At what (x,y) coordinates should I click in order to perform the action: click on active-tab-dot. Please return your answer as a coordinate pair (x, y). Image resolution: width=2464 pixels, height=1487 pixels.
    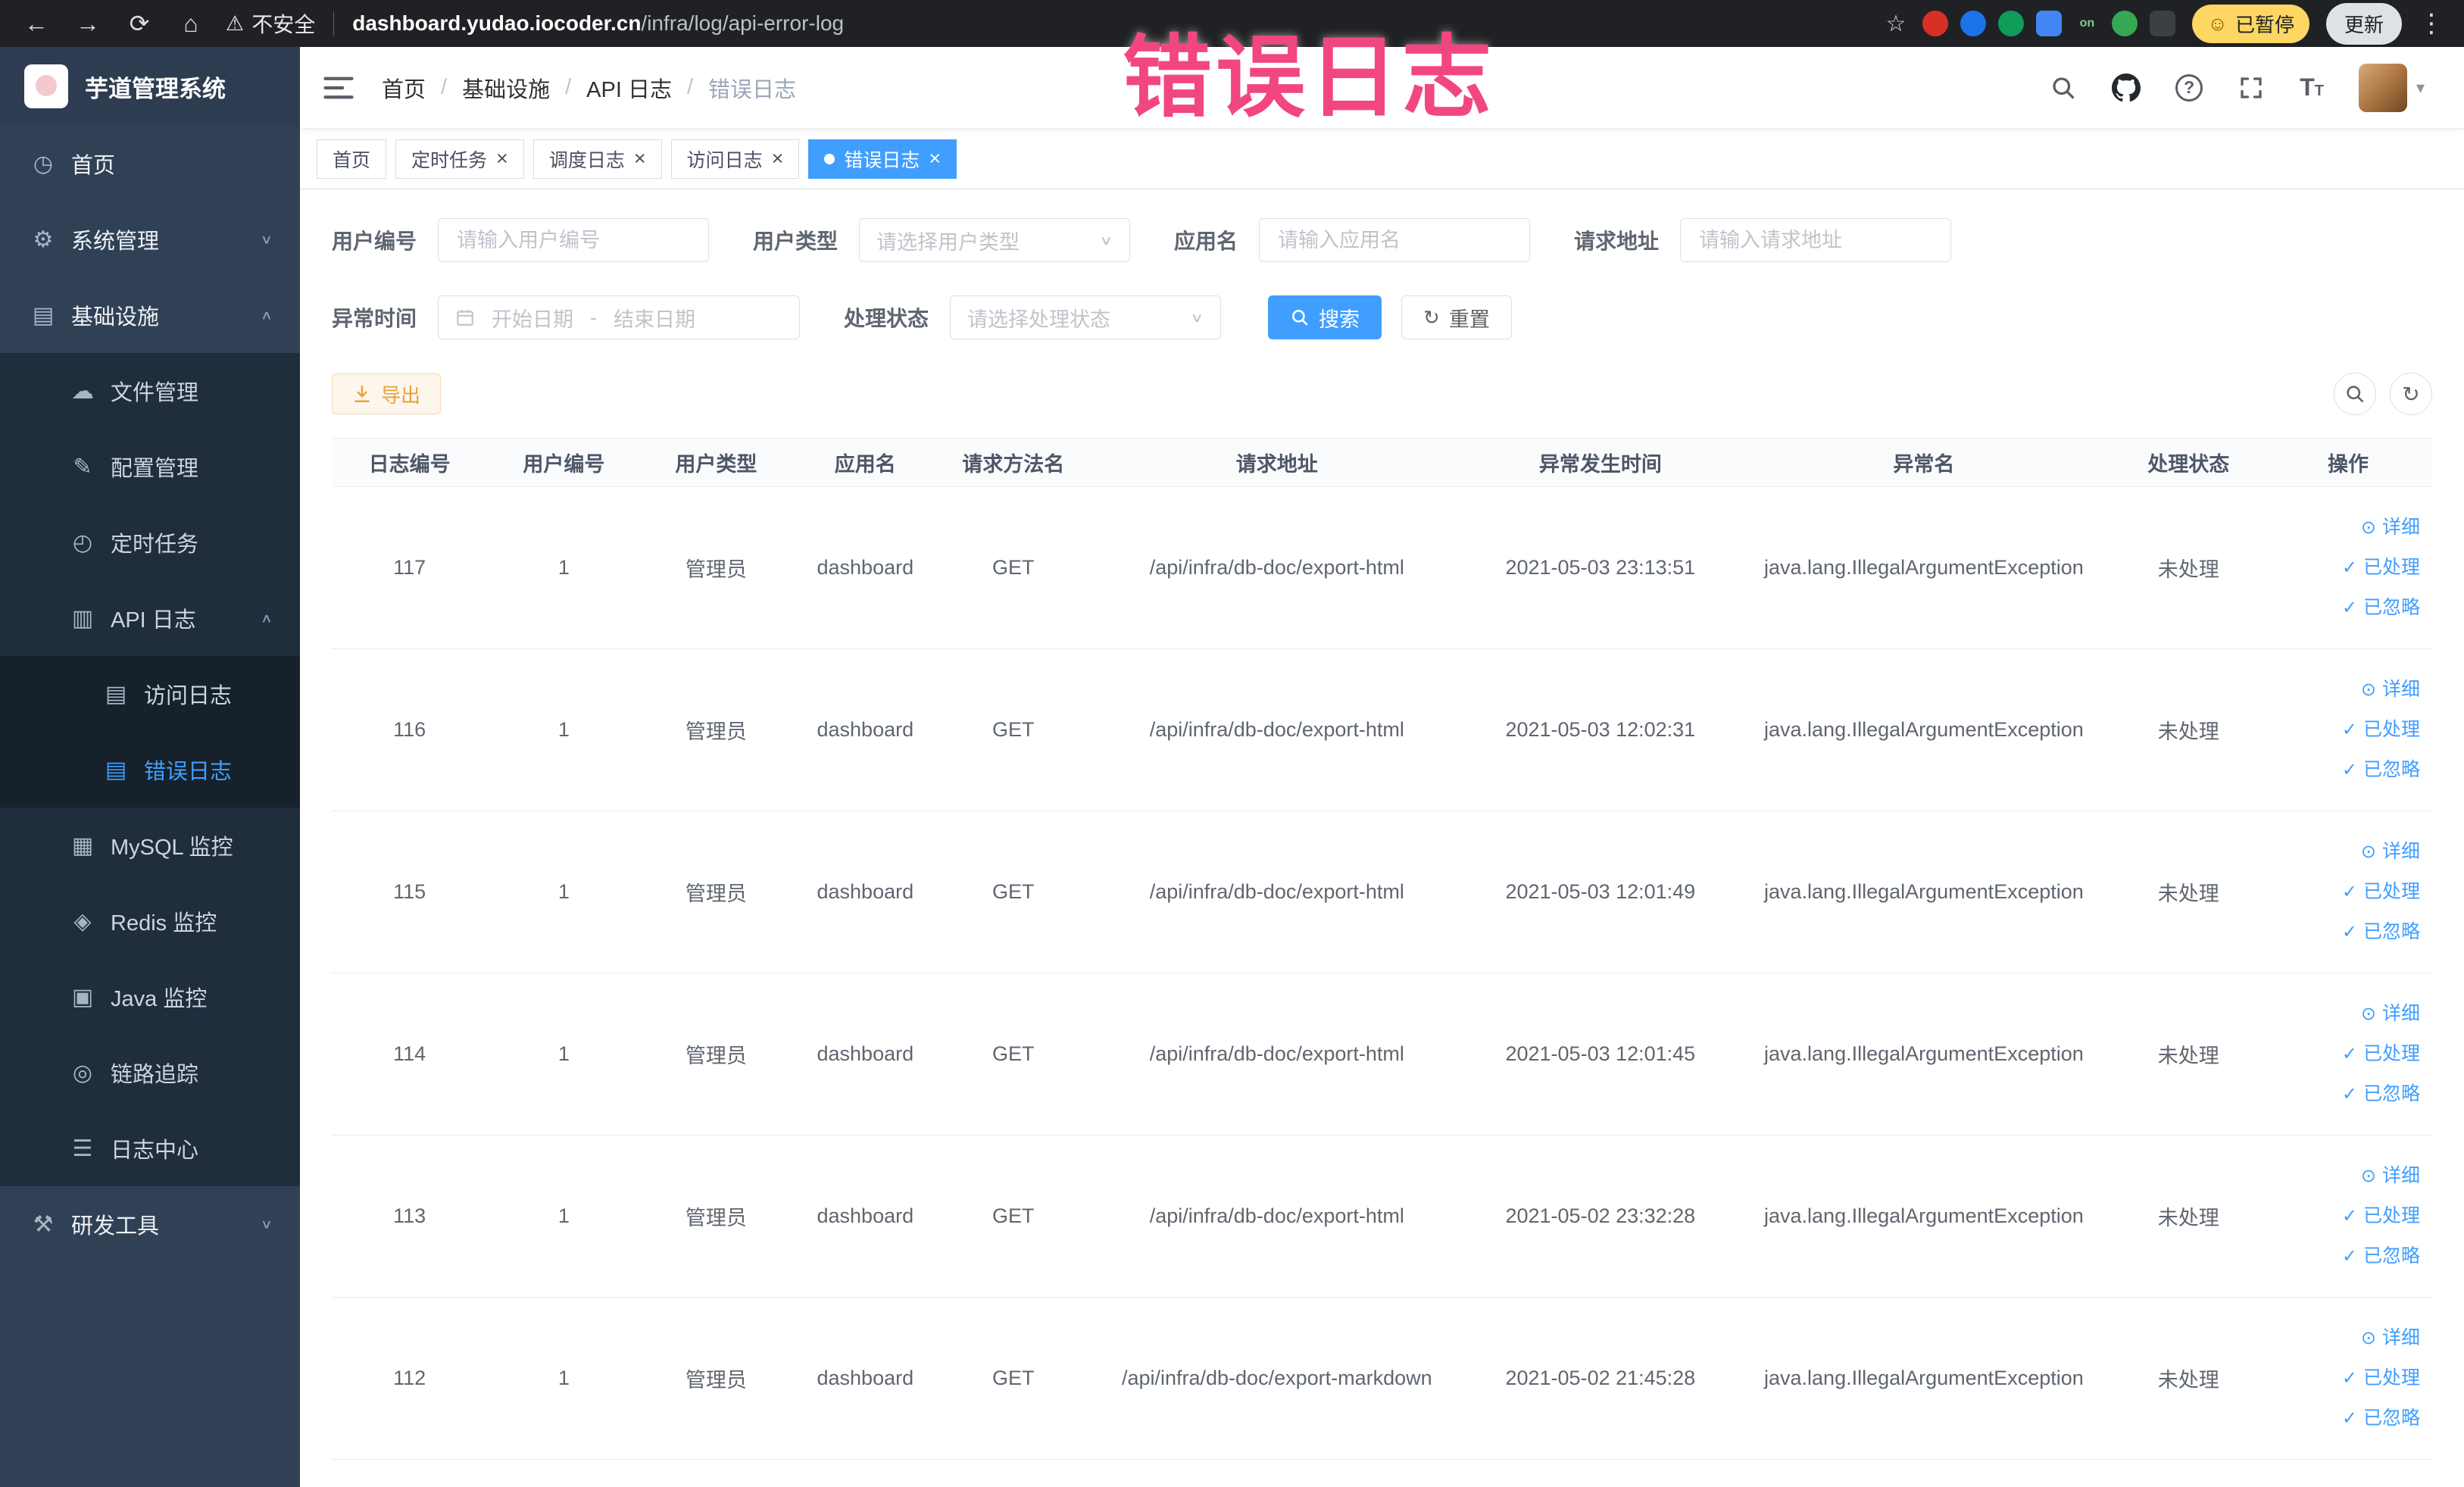
    Looking at the image, I should click on (829, 158).